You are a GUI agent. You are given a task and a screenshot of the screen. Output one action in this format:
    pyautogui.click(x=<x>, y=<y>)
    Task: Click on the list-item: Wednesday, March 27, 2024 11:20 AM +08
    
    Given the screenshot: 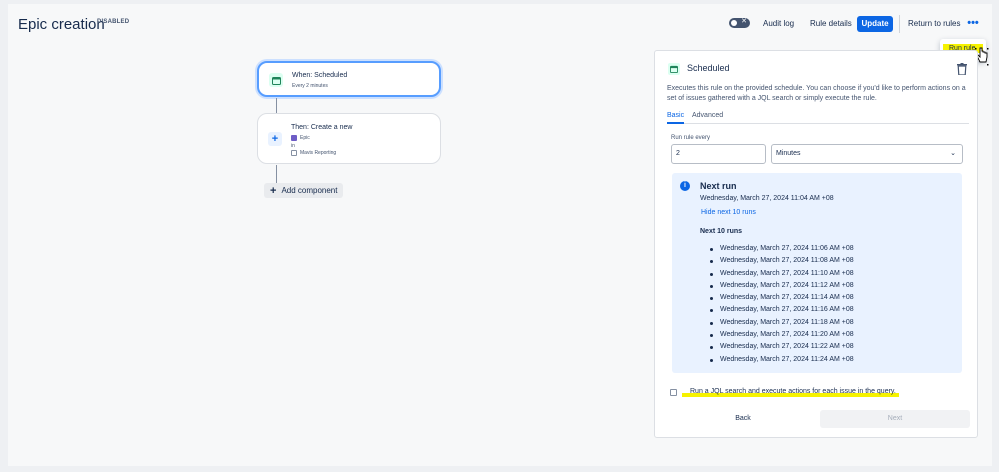 What is the action you would take?
    pyautogui.click(x=782, y=335)
    